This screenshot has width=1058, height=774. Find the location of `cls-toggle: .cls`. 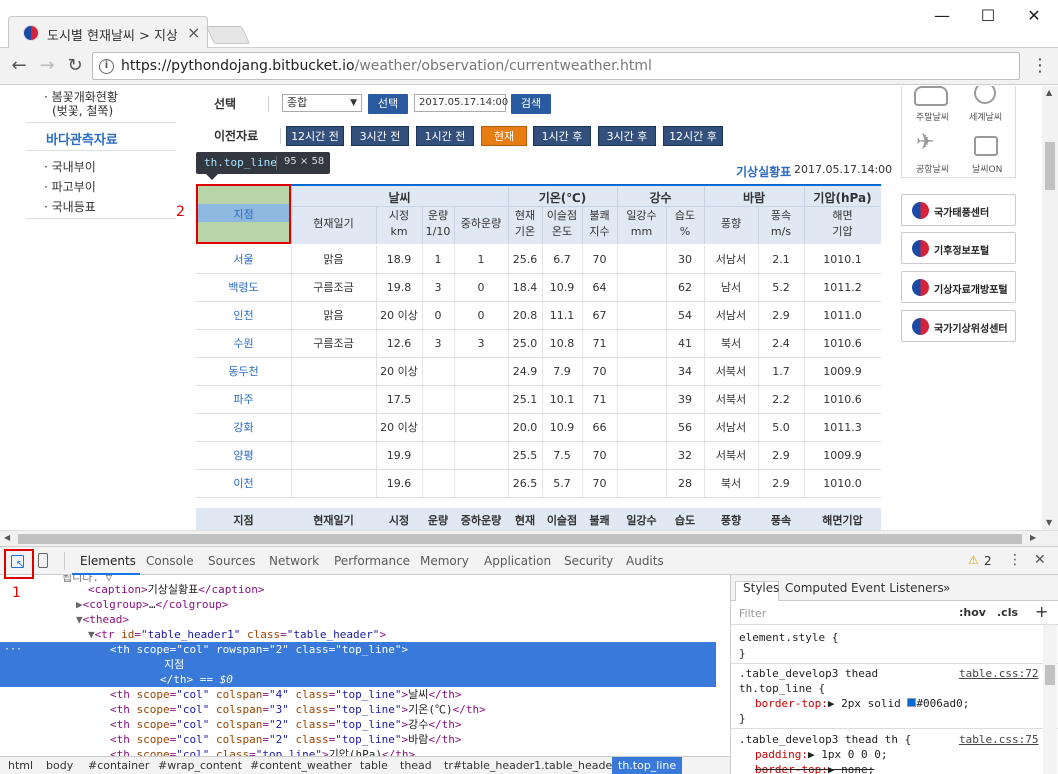

cls-toggle: .cls is located at coordinates (1007, 612).